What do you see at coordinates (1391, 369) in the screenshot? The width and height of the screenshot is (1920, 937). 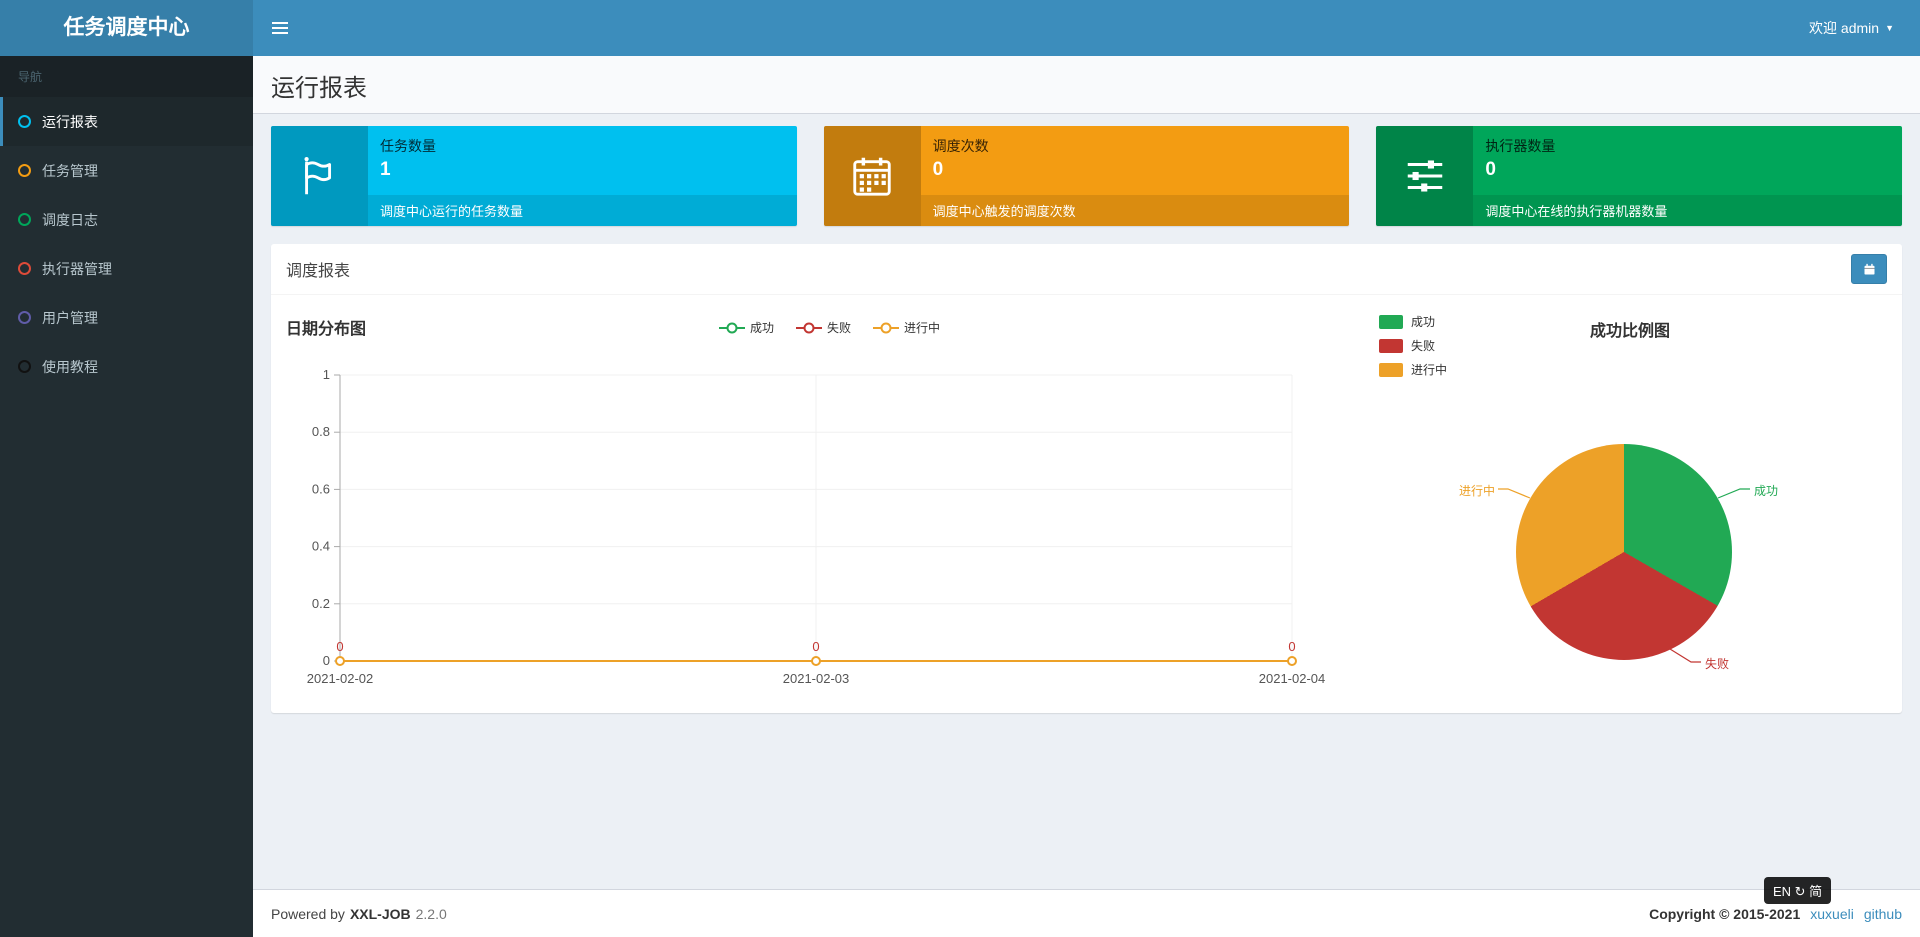 I see `swatch-icon` at bounding box center [1391, 369].